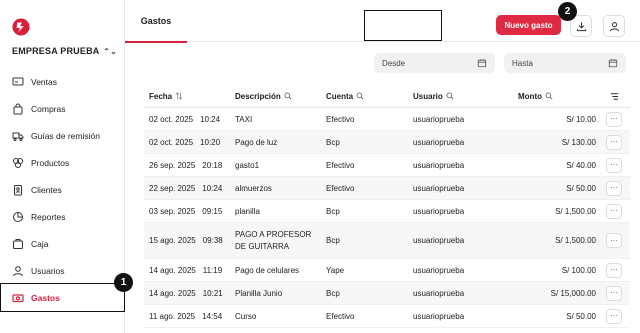 This screenshot has width=640, height=333. What do you see at coordinates (567, 11) in the screenshot?
I see `annotation-badge-2: 2` at bounding box center [567, 11].